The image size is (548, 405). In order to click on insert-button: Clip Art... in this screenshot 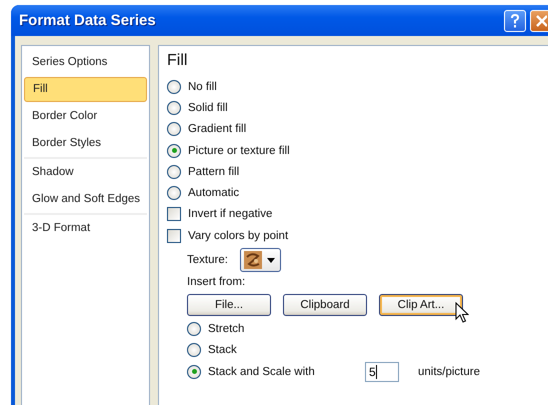, I will do `click(421, 305)`.